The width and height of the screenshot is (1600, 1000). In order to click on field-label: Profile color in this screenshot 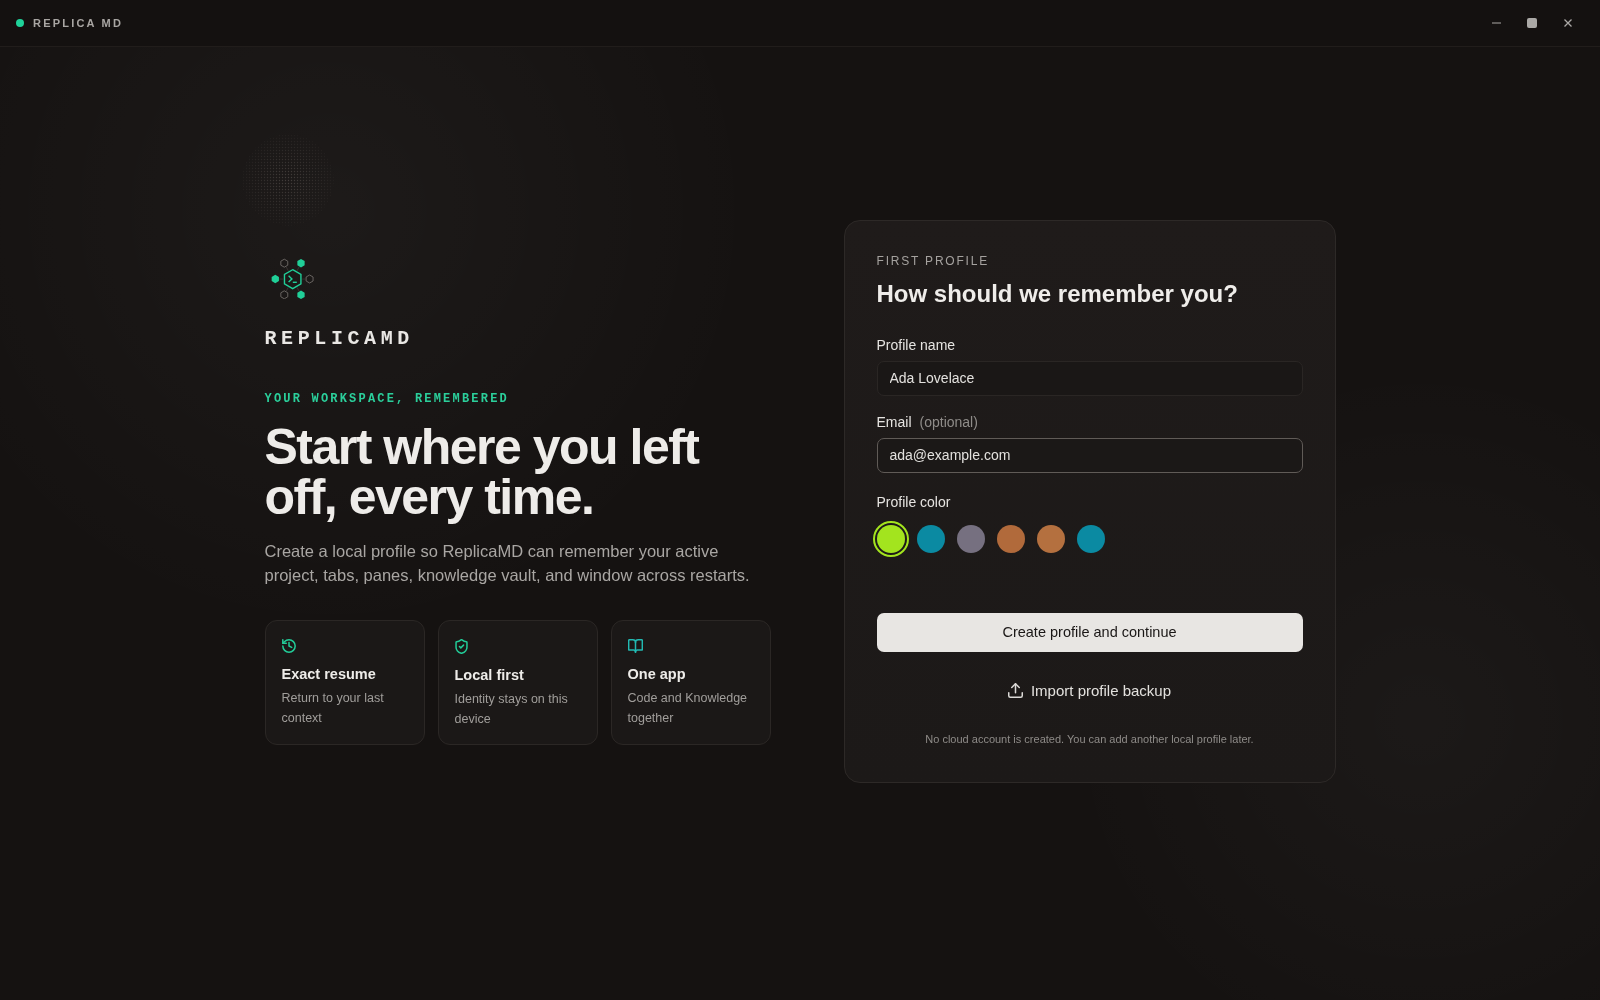, I will do `click(913, 502)`.